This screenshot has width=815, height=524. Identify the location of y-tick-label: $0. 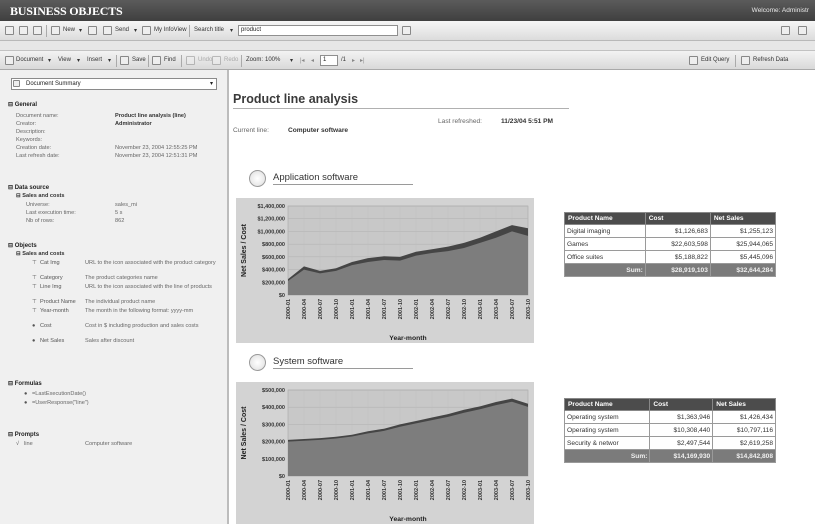
(282, 477).